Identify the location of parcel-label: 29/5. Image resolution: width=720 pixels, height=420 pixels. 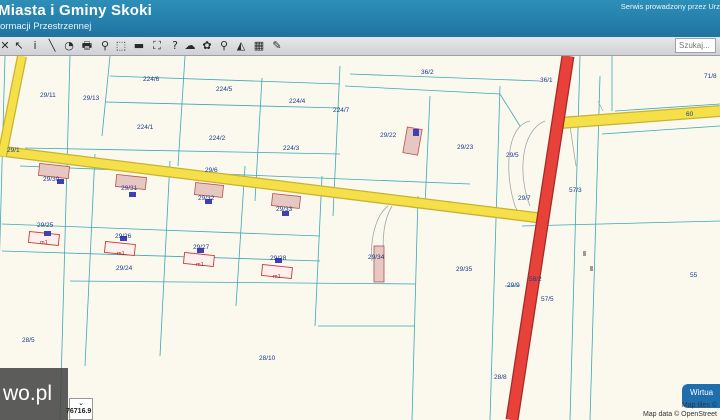
(512, 155).